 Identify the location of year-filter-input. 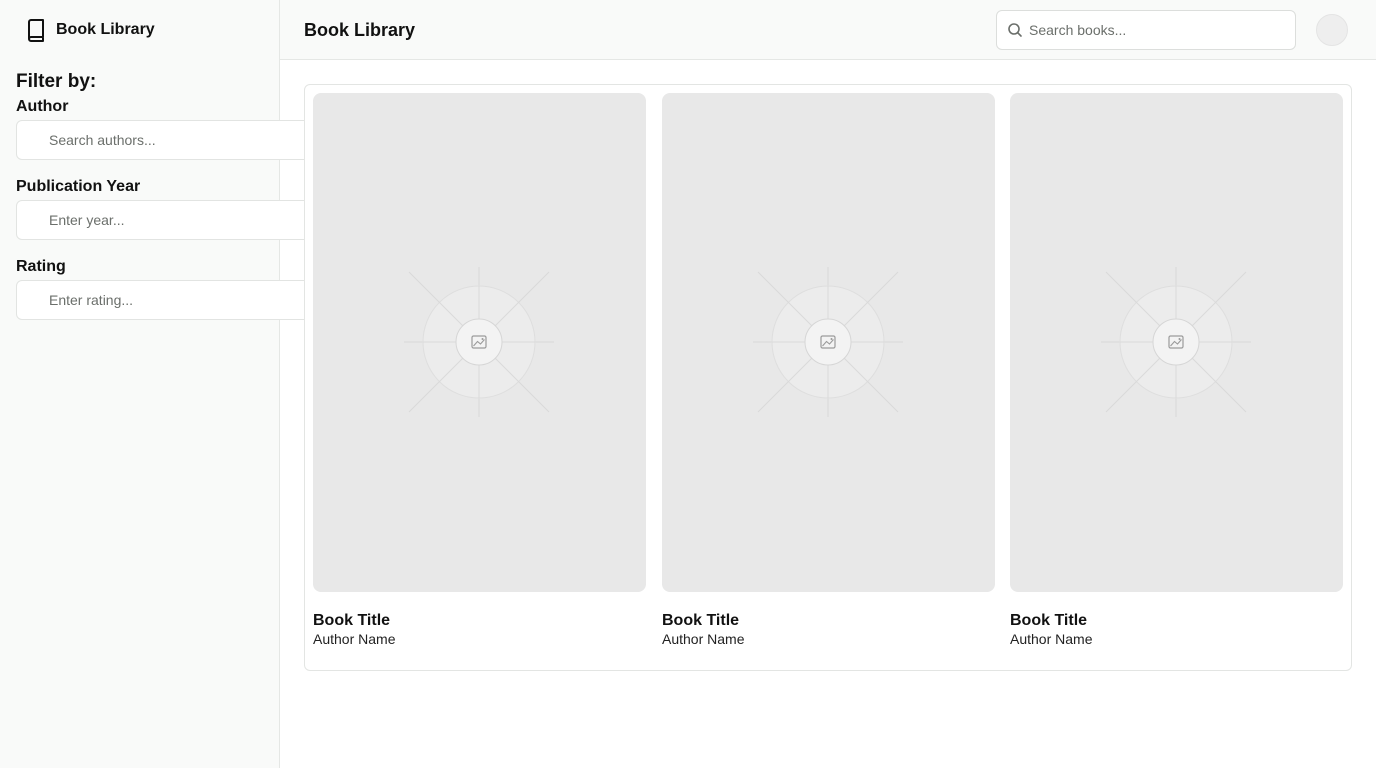
(165, 220).